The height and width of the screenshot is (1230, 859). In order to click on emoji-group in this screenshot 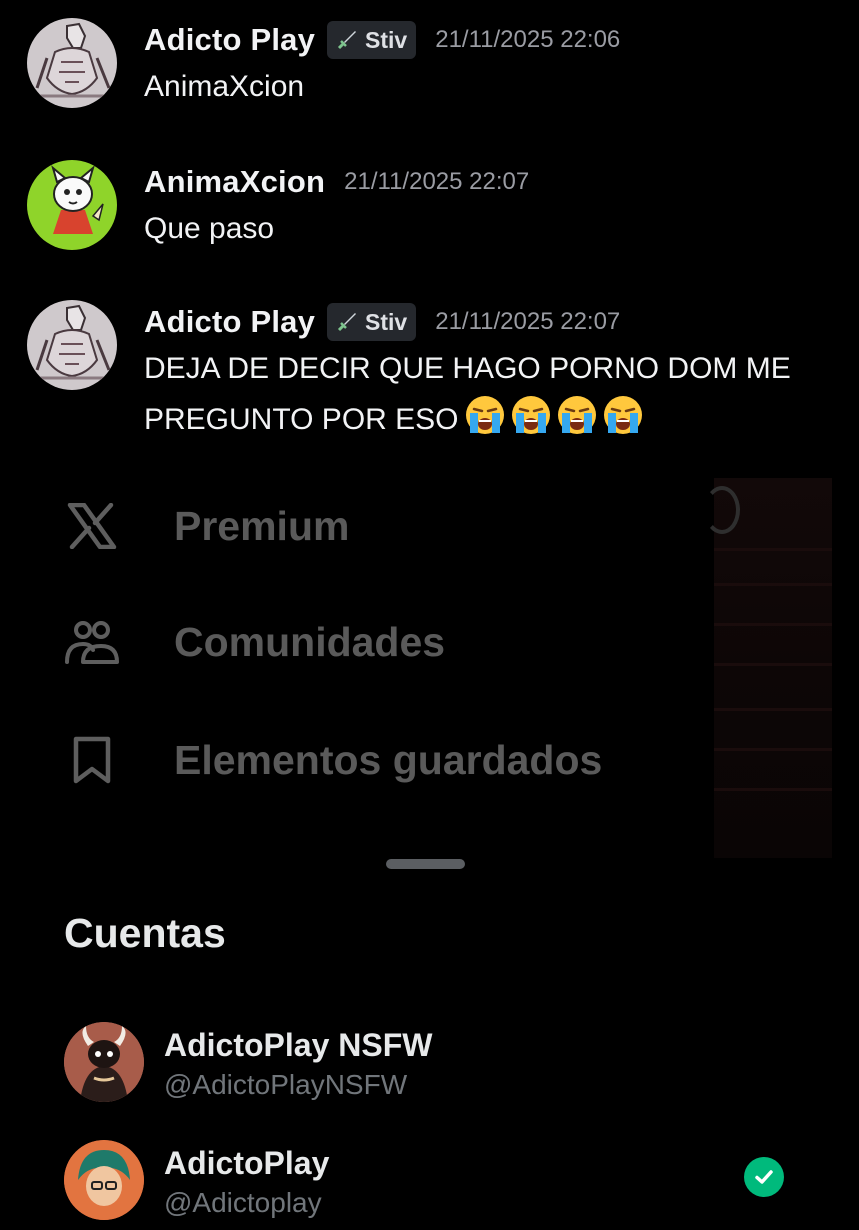, I will do `click(555, 415)`.